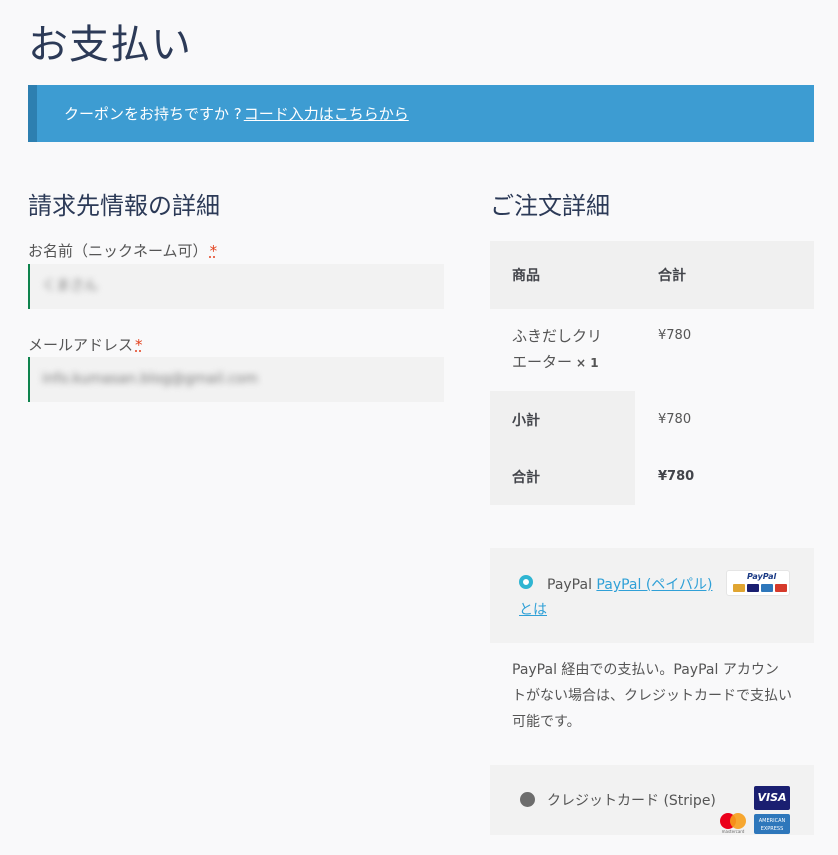 Image resolution: width=838 pixels, height=855 pixels. Describe the element at coordinates (675, 335) in the screenshot. I see `item-price: ¥780` at that location.